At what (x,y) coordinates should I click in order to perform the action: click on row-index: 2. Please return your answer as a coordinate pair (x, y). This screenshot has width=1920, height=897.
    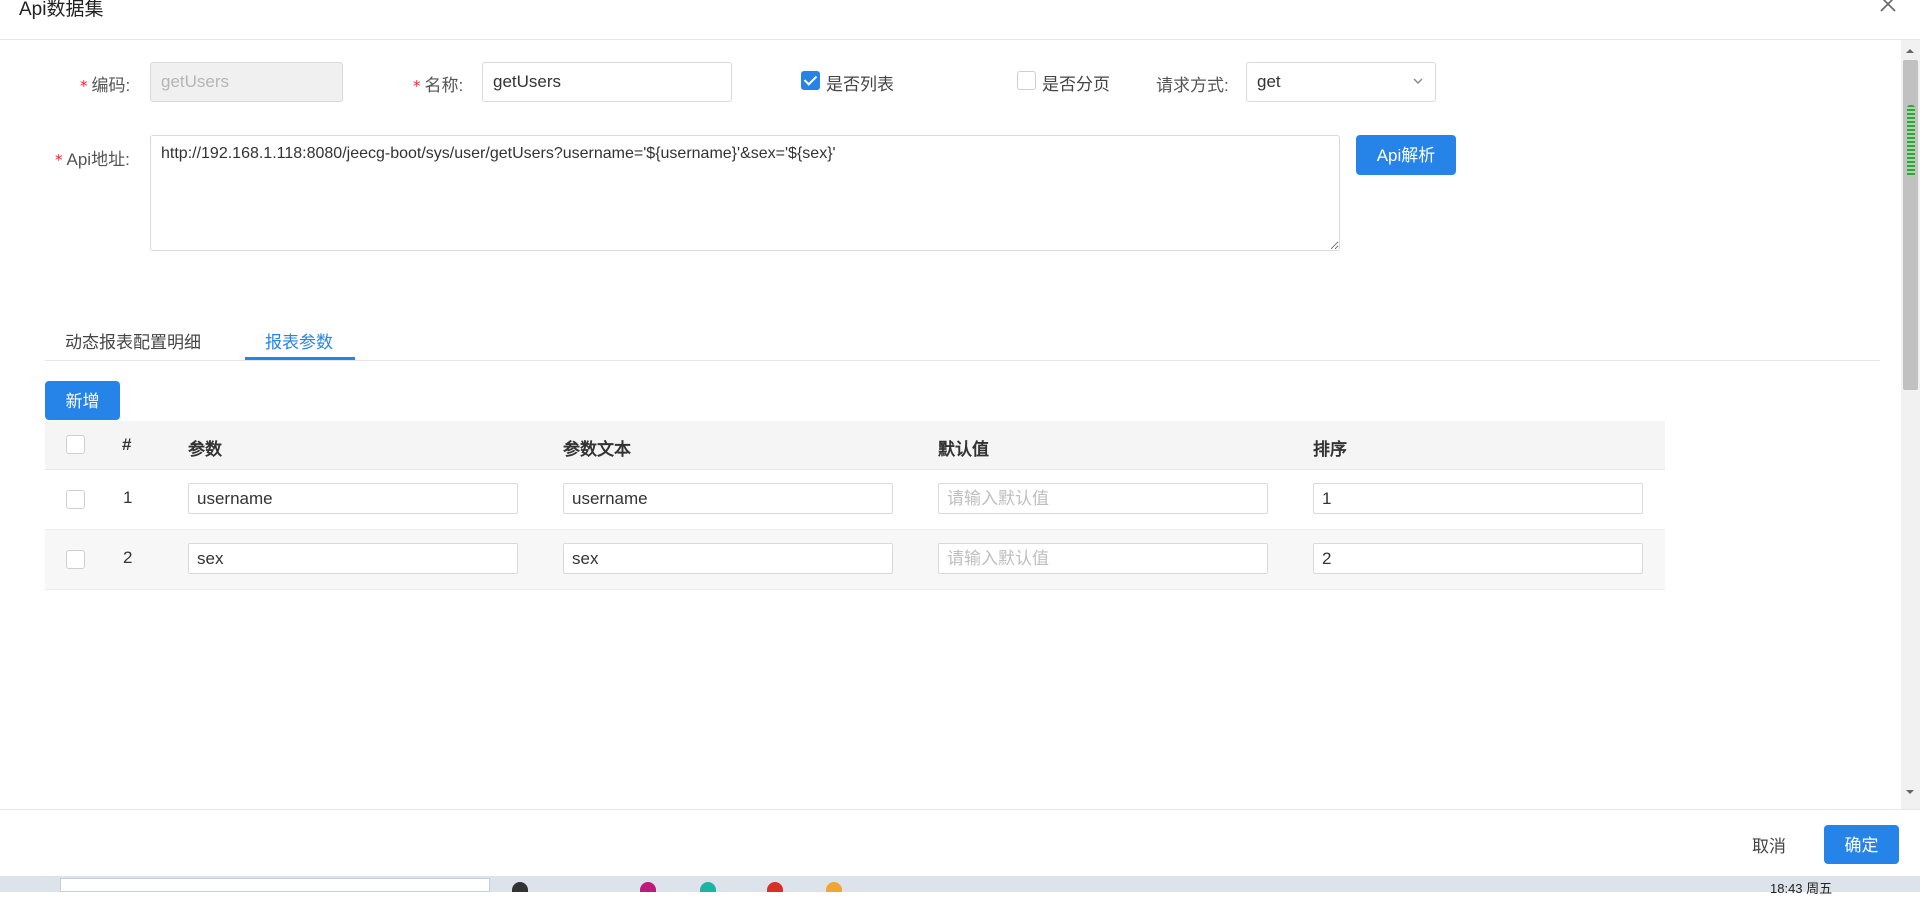
    Looking at the image, I should click on (128, 557).